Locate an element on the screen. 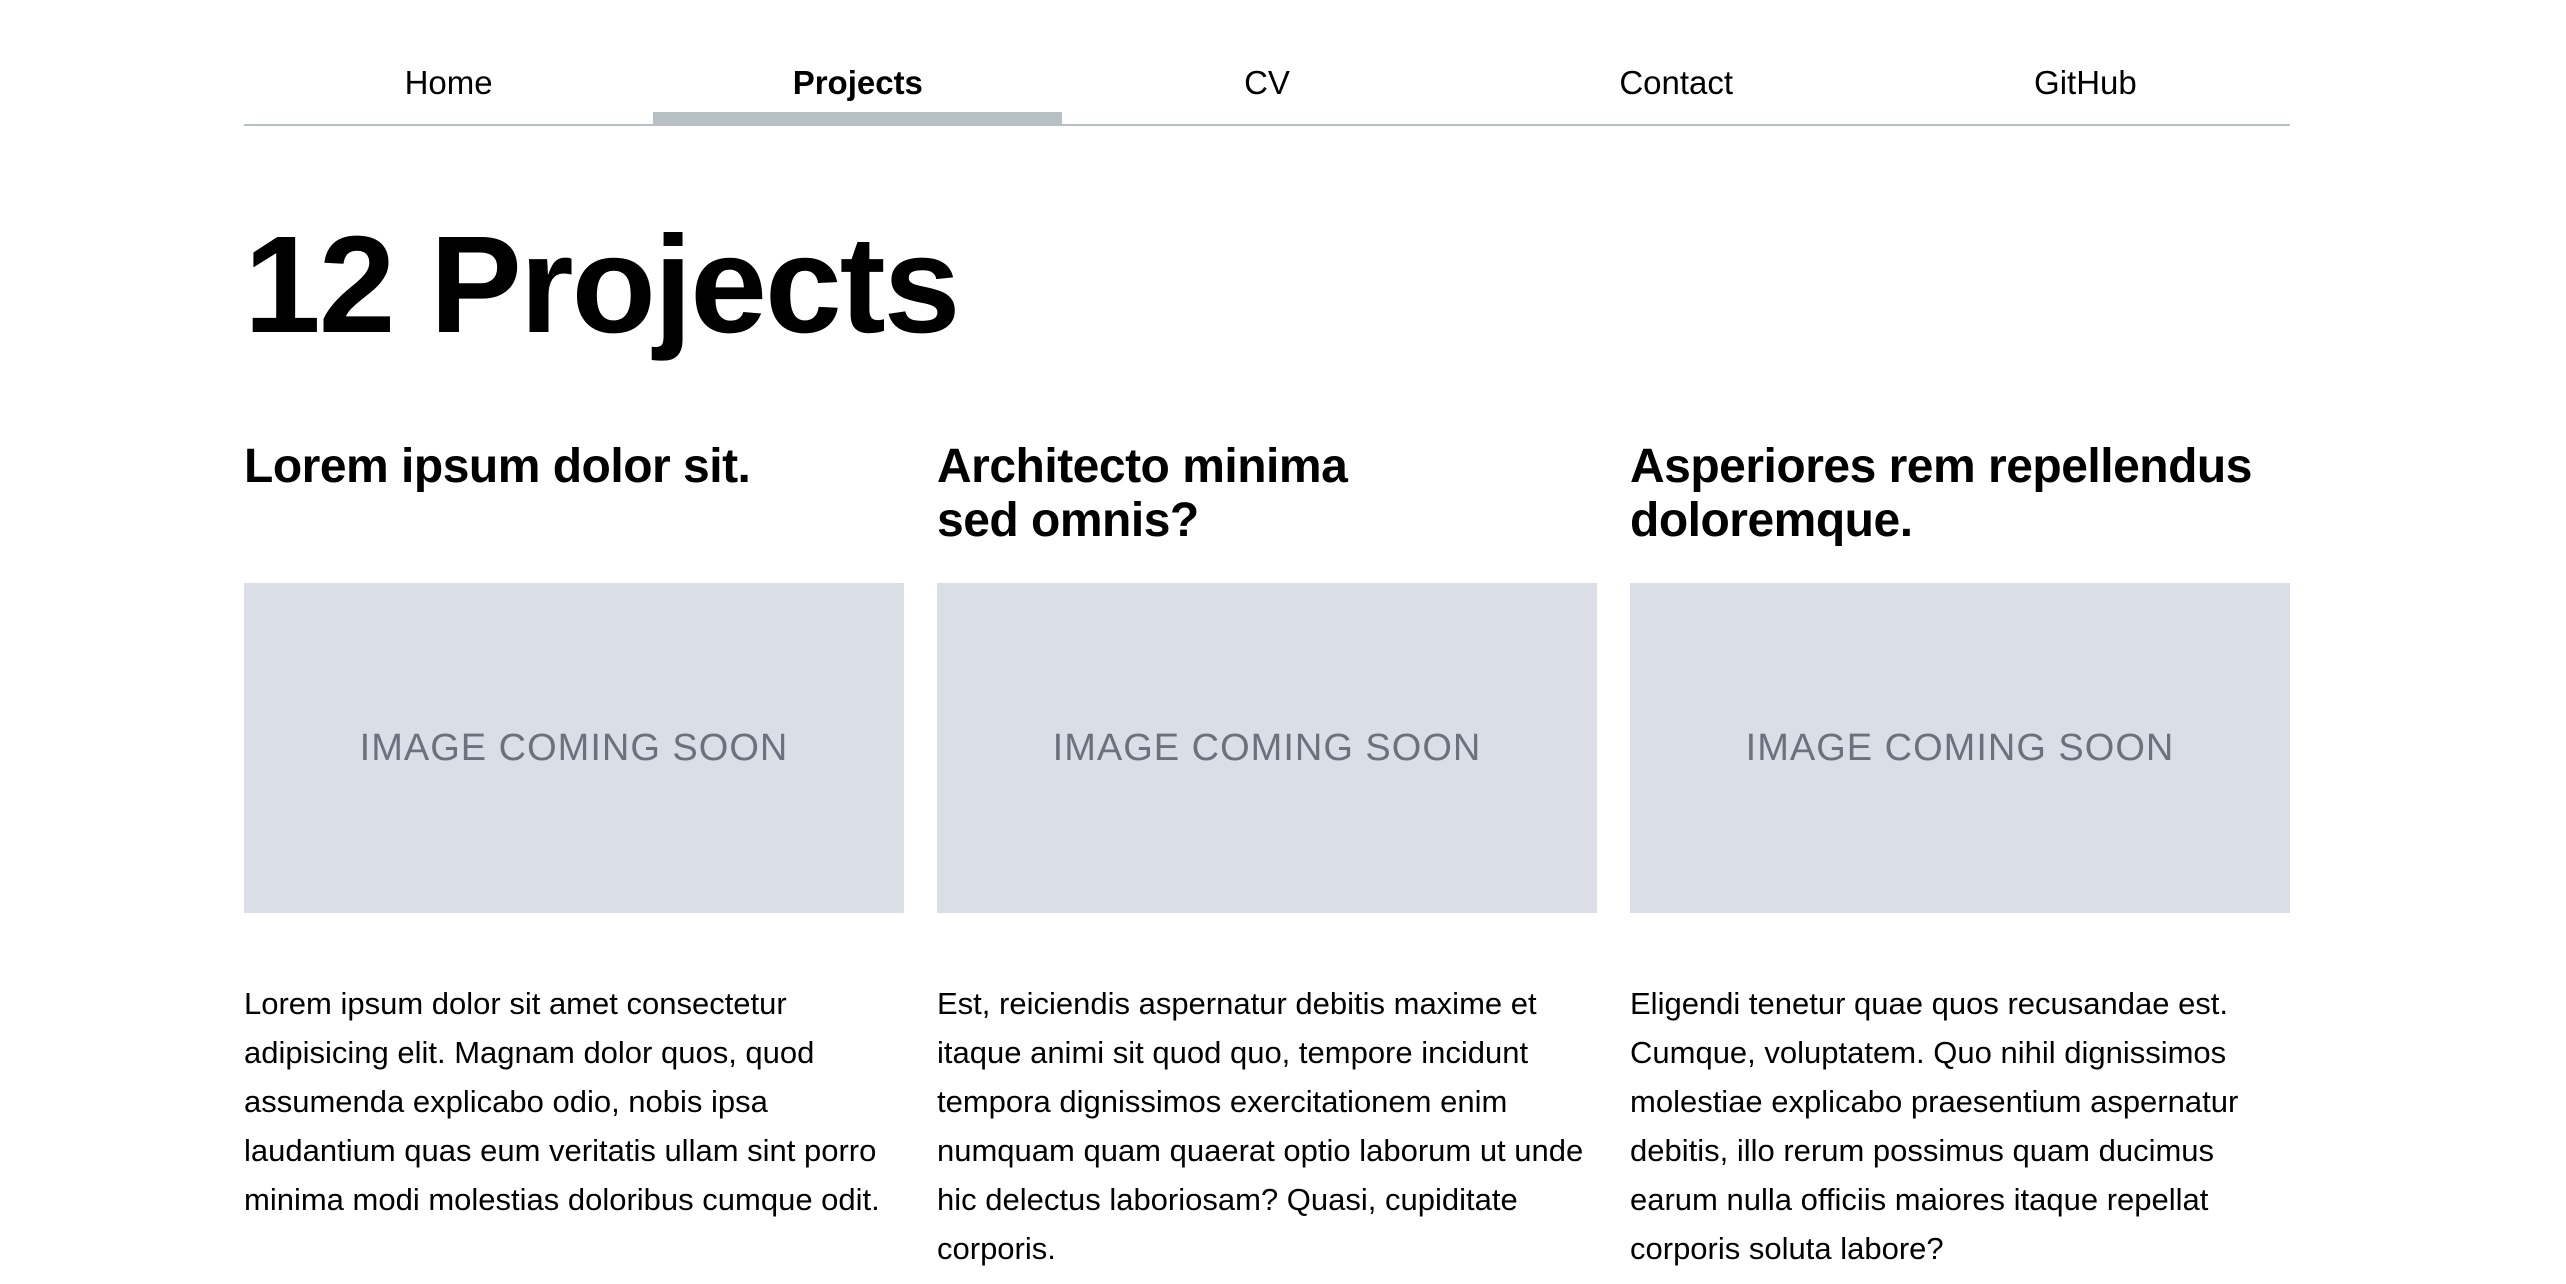 The height and width of the screenshot is (1284, 2566). page-title: 12 Projects is located at coordinates (602, 285).